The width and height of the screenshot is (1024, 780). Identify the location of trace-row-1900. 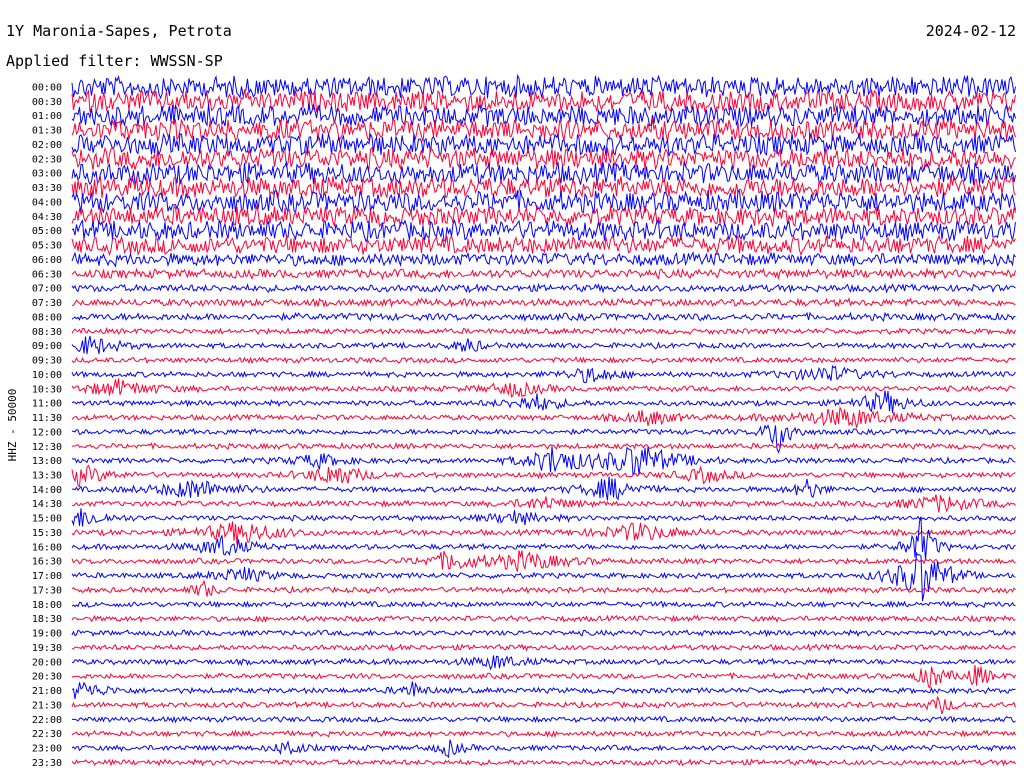
(543, 633).